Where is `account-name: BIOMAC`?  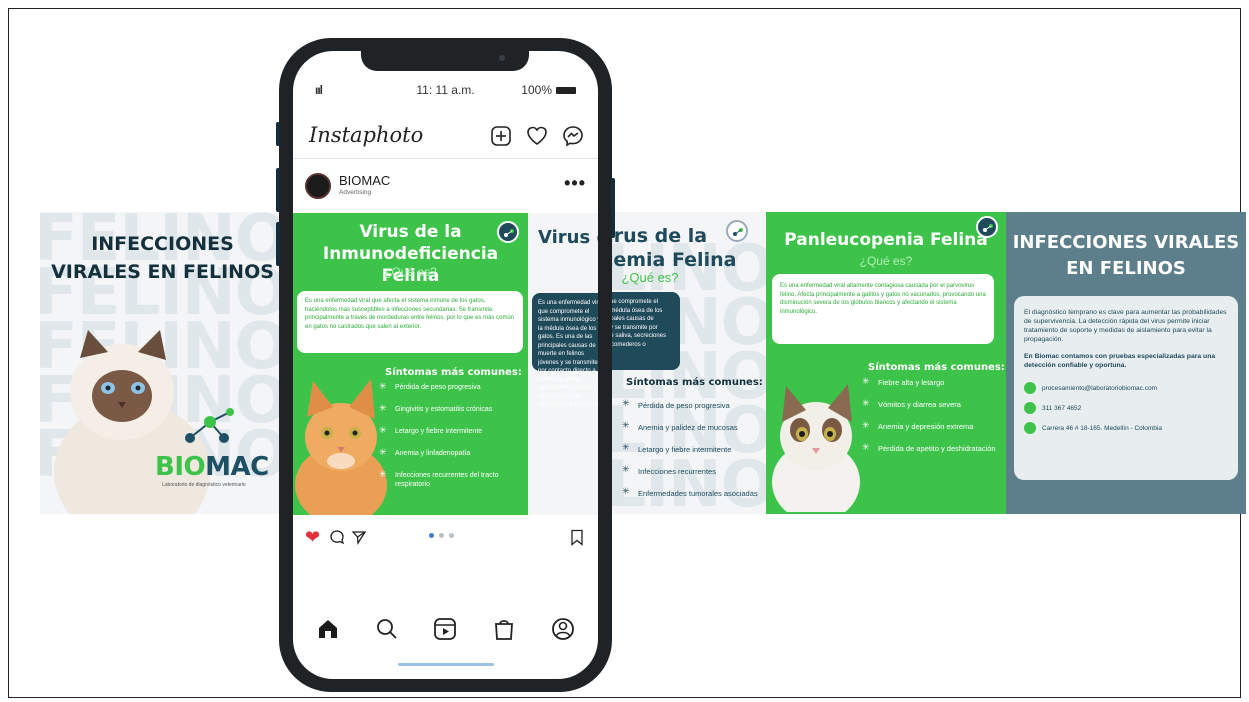 account-name: BIOMAC is located at coordinates (364, 180).